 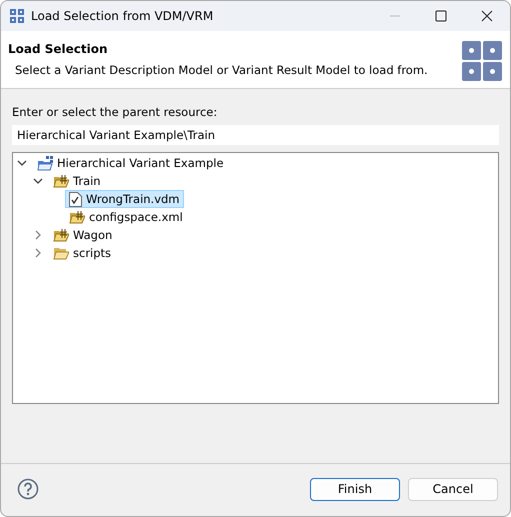 I want to click on maximize-icon, so click(x=441, y=16).